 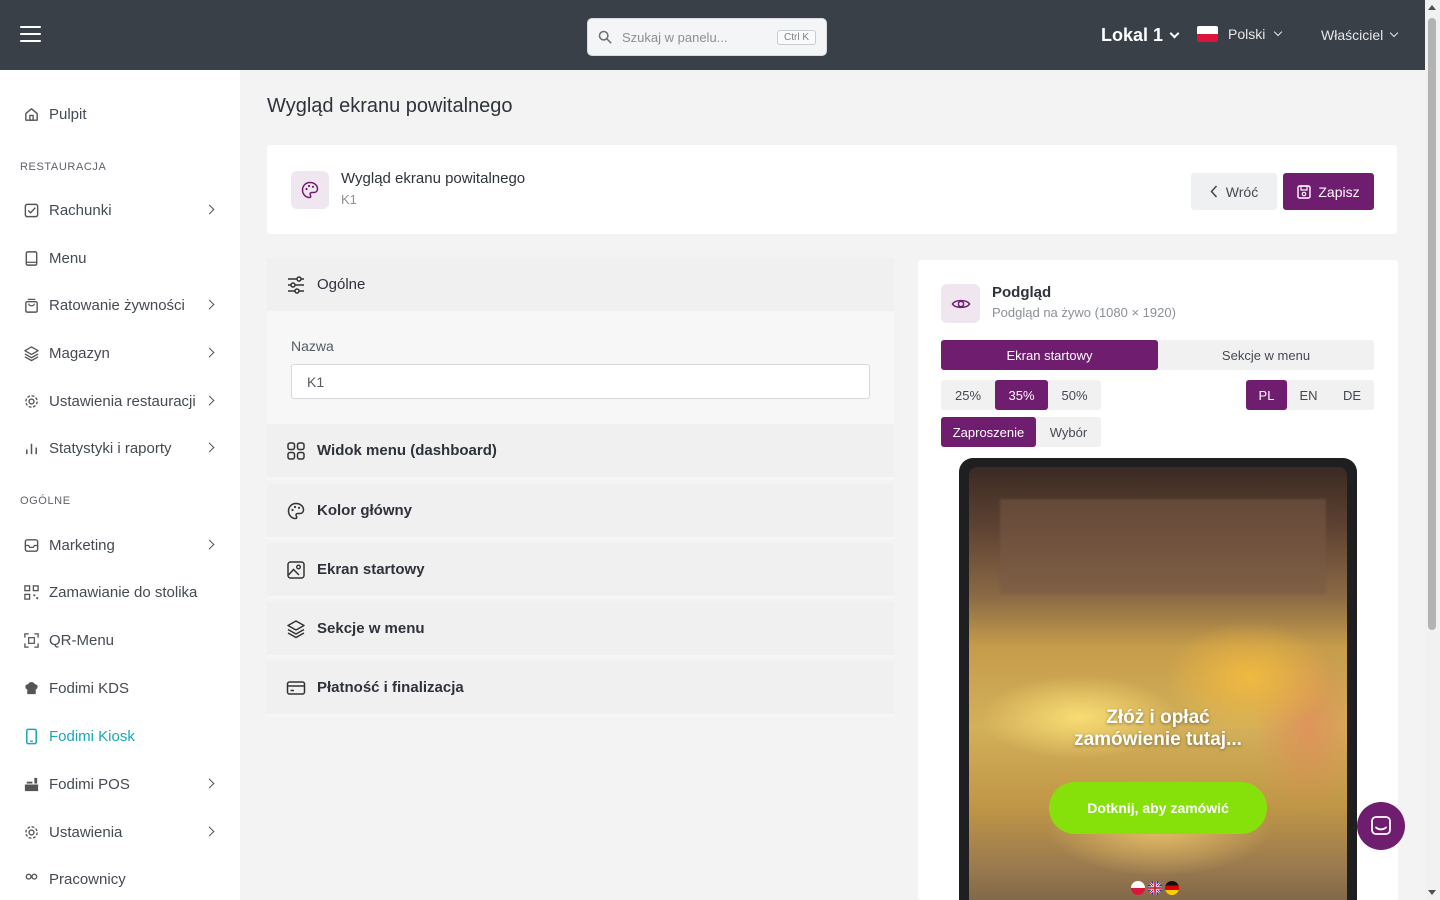 I want to click on back-button-label: Wróć, so click(x=1242, y=191).